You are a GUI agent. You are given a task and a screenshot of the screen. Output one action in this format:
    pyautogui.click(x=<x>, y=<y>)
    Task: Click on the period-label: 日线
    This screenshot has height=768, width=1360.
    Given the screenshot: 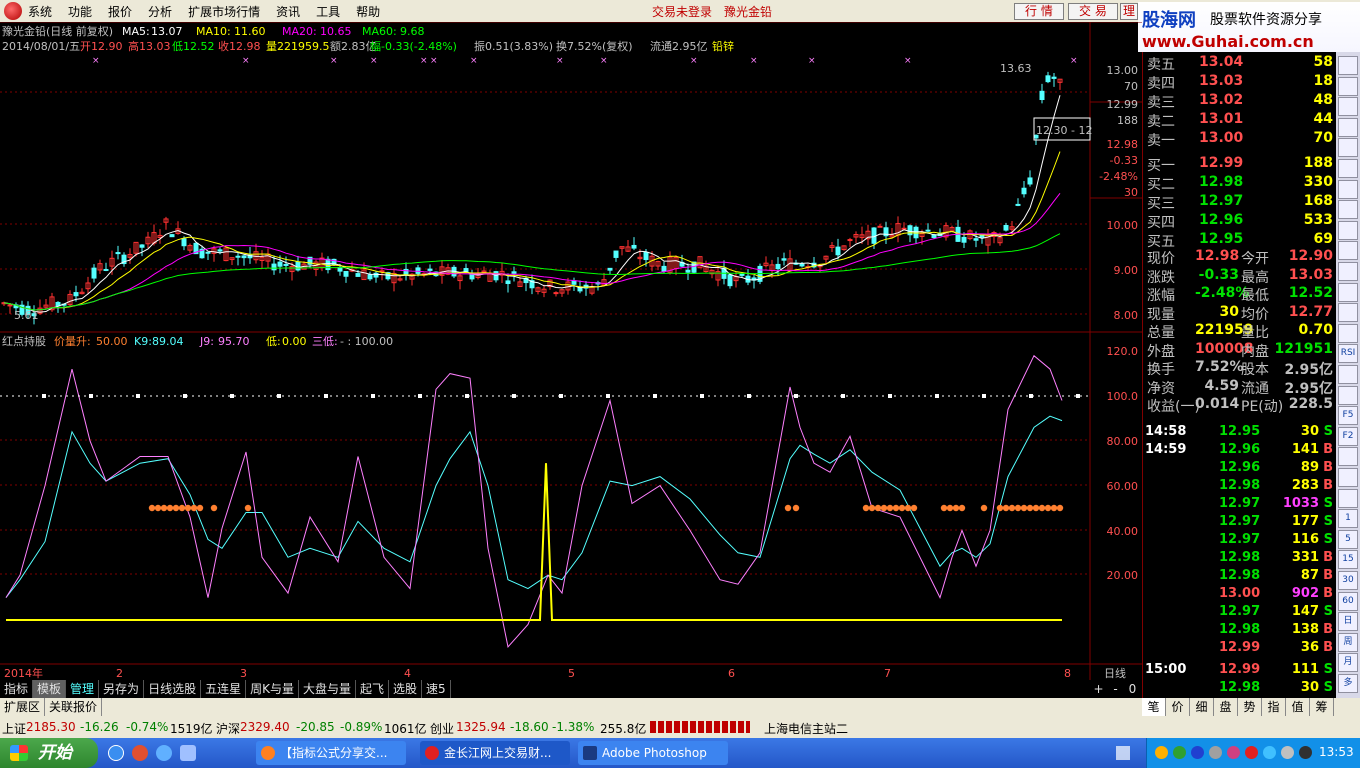 What is the action you would take?
    pyautogui.click(x=1115, y=673)
    